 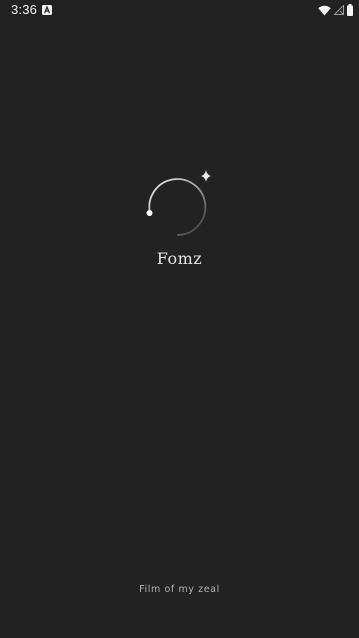 What do you see at coordinates (179, 589) in the screenshot?
I see `tagline: Film of my zeal` at bounding box center [179, 589].